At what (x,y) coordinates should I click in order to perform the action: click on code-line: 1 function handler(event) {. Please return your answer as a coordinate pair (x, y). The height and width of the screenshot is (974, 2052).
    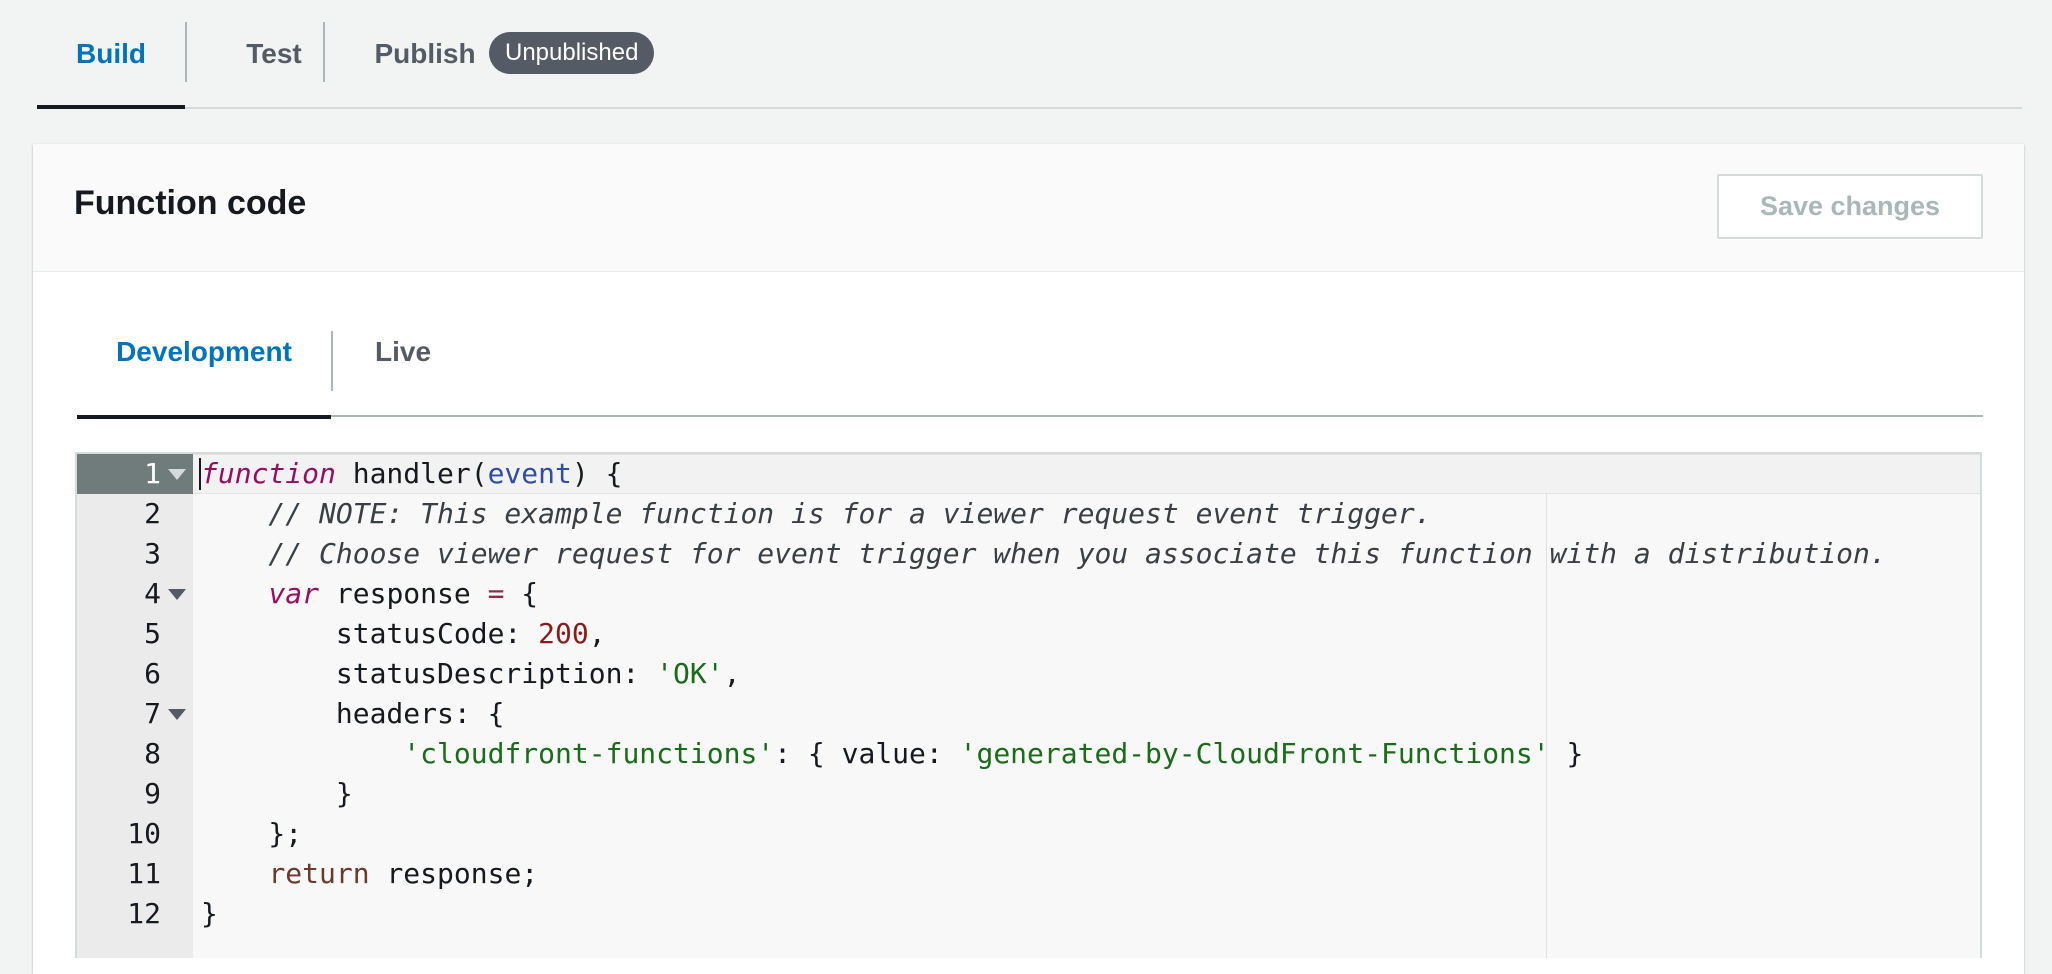
    Looking at the image, I should click on (1028, 474).